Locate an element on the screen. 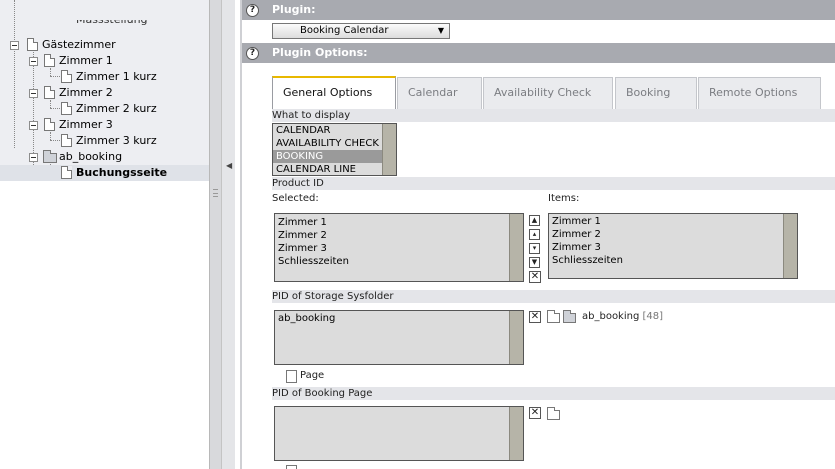 This screenshot has width=835, height=469. page-link: Page is located at coordinates (312, 375).